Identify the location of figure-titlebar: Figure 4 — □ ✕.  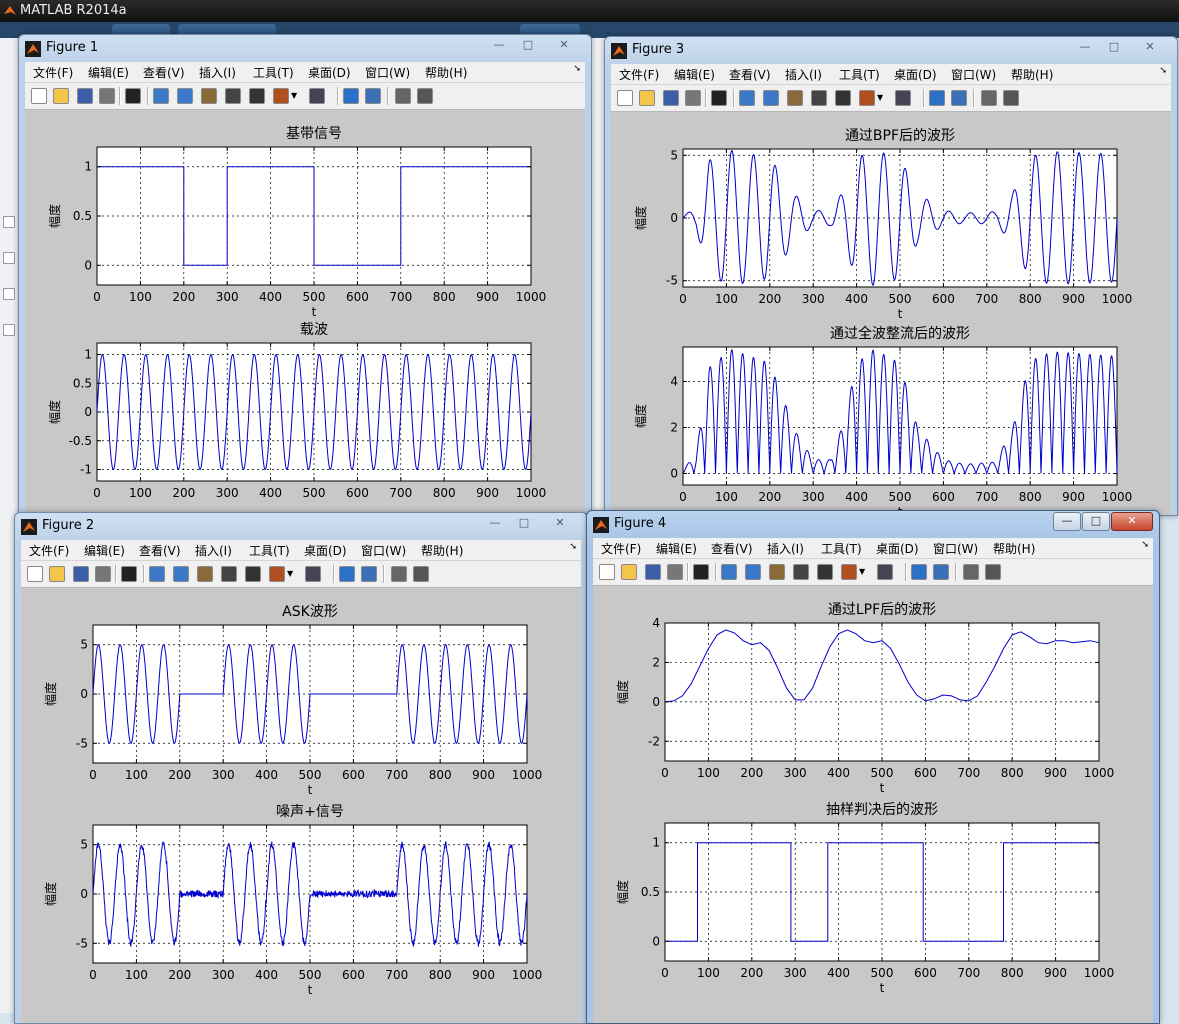
(873, 524).